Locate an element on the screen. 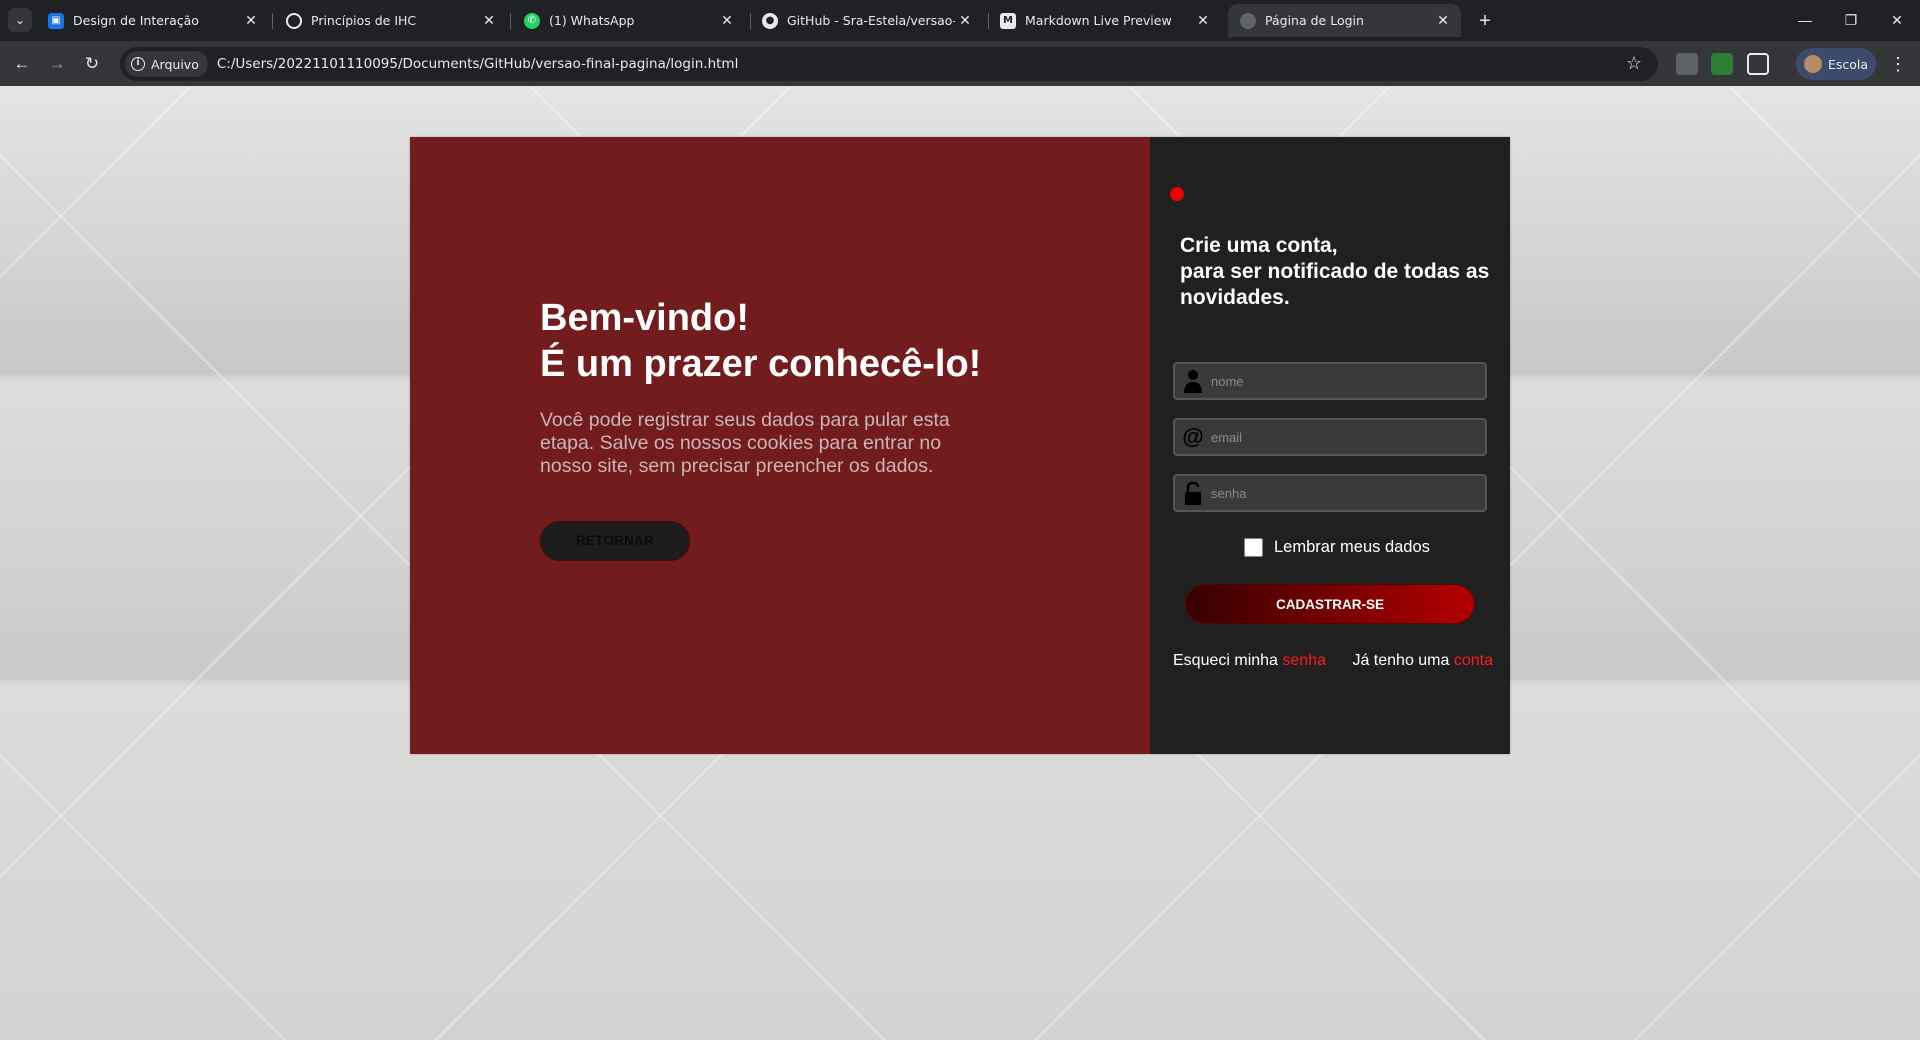  account-text: Já tenho uma is located at coordinates (1403, 660).